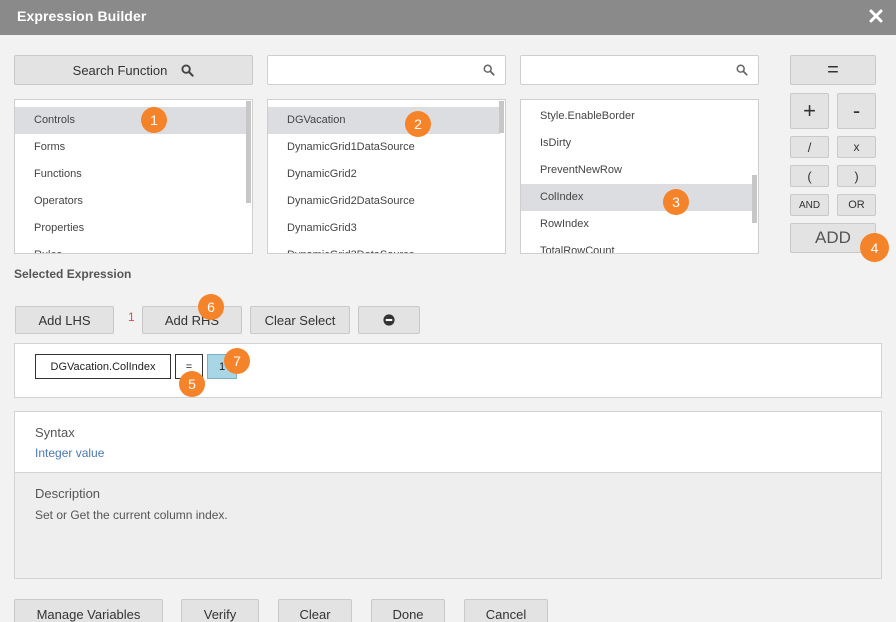 Image resolution: width=896 pixels, height=622 pixels. I want to click on open-paren-button: (, so click(809, 176).